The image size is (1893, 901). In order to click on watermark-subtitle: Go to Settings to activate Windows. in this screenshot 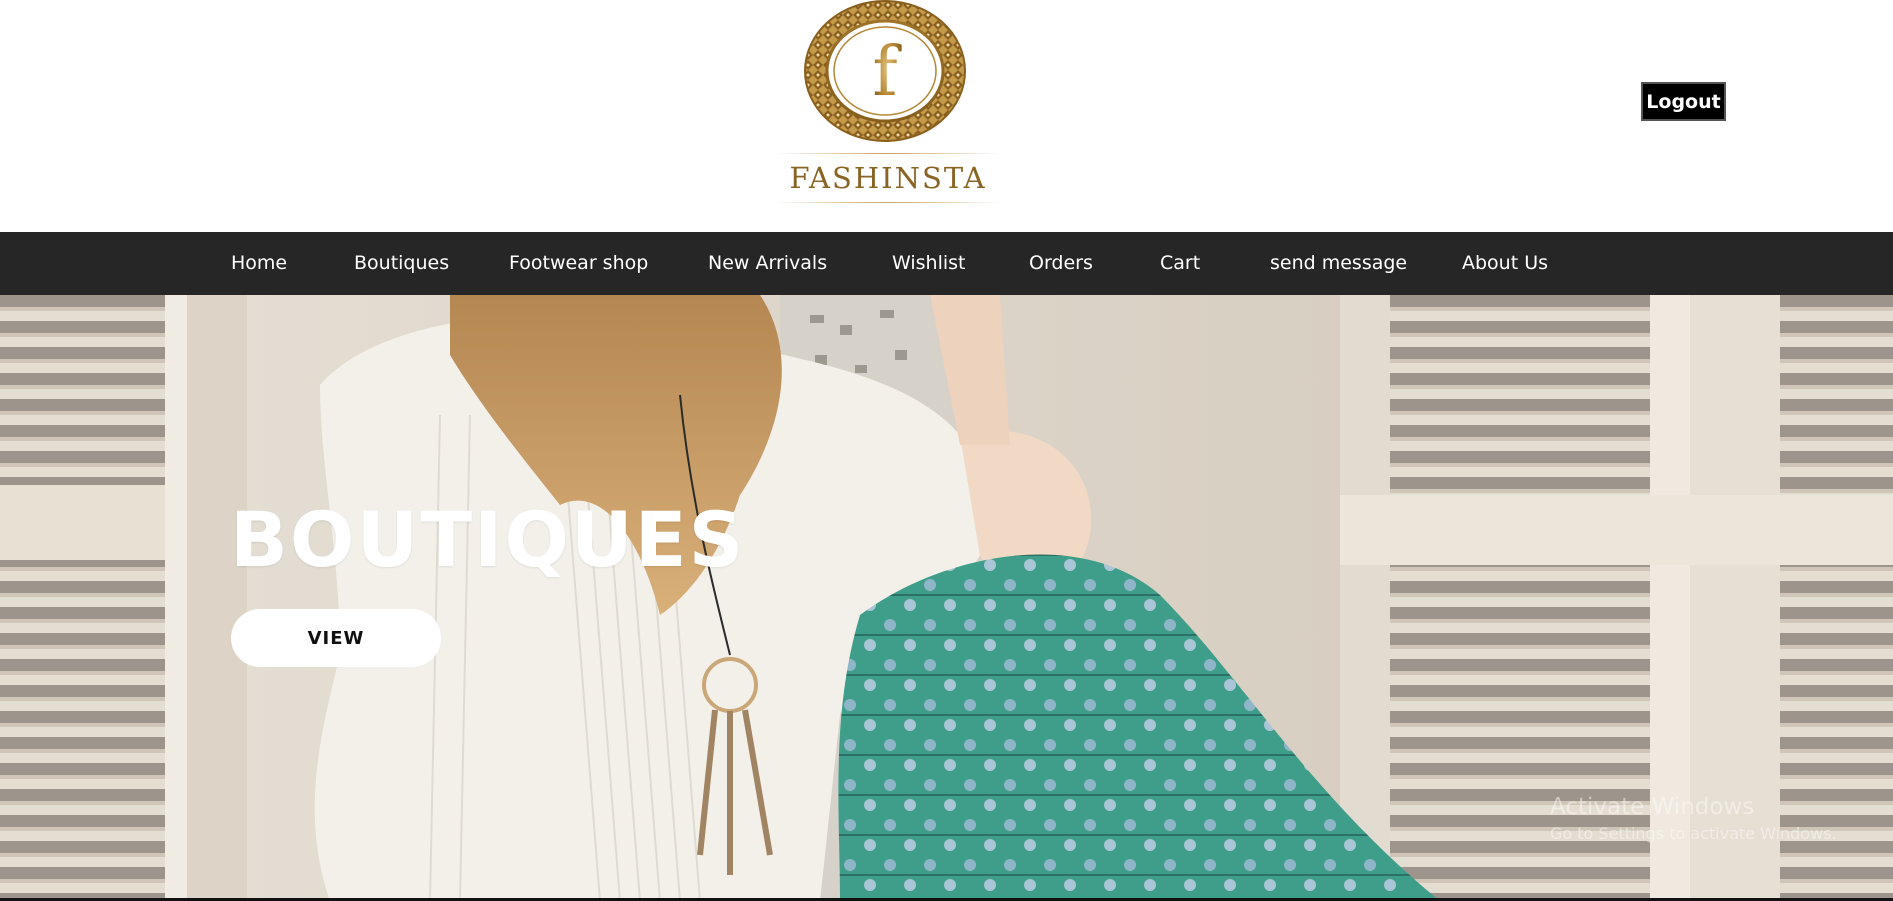, I will do `click(1693, 833)`.